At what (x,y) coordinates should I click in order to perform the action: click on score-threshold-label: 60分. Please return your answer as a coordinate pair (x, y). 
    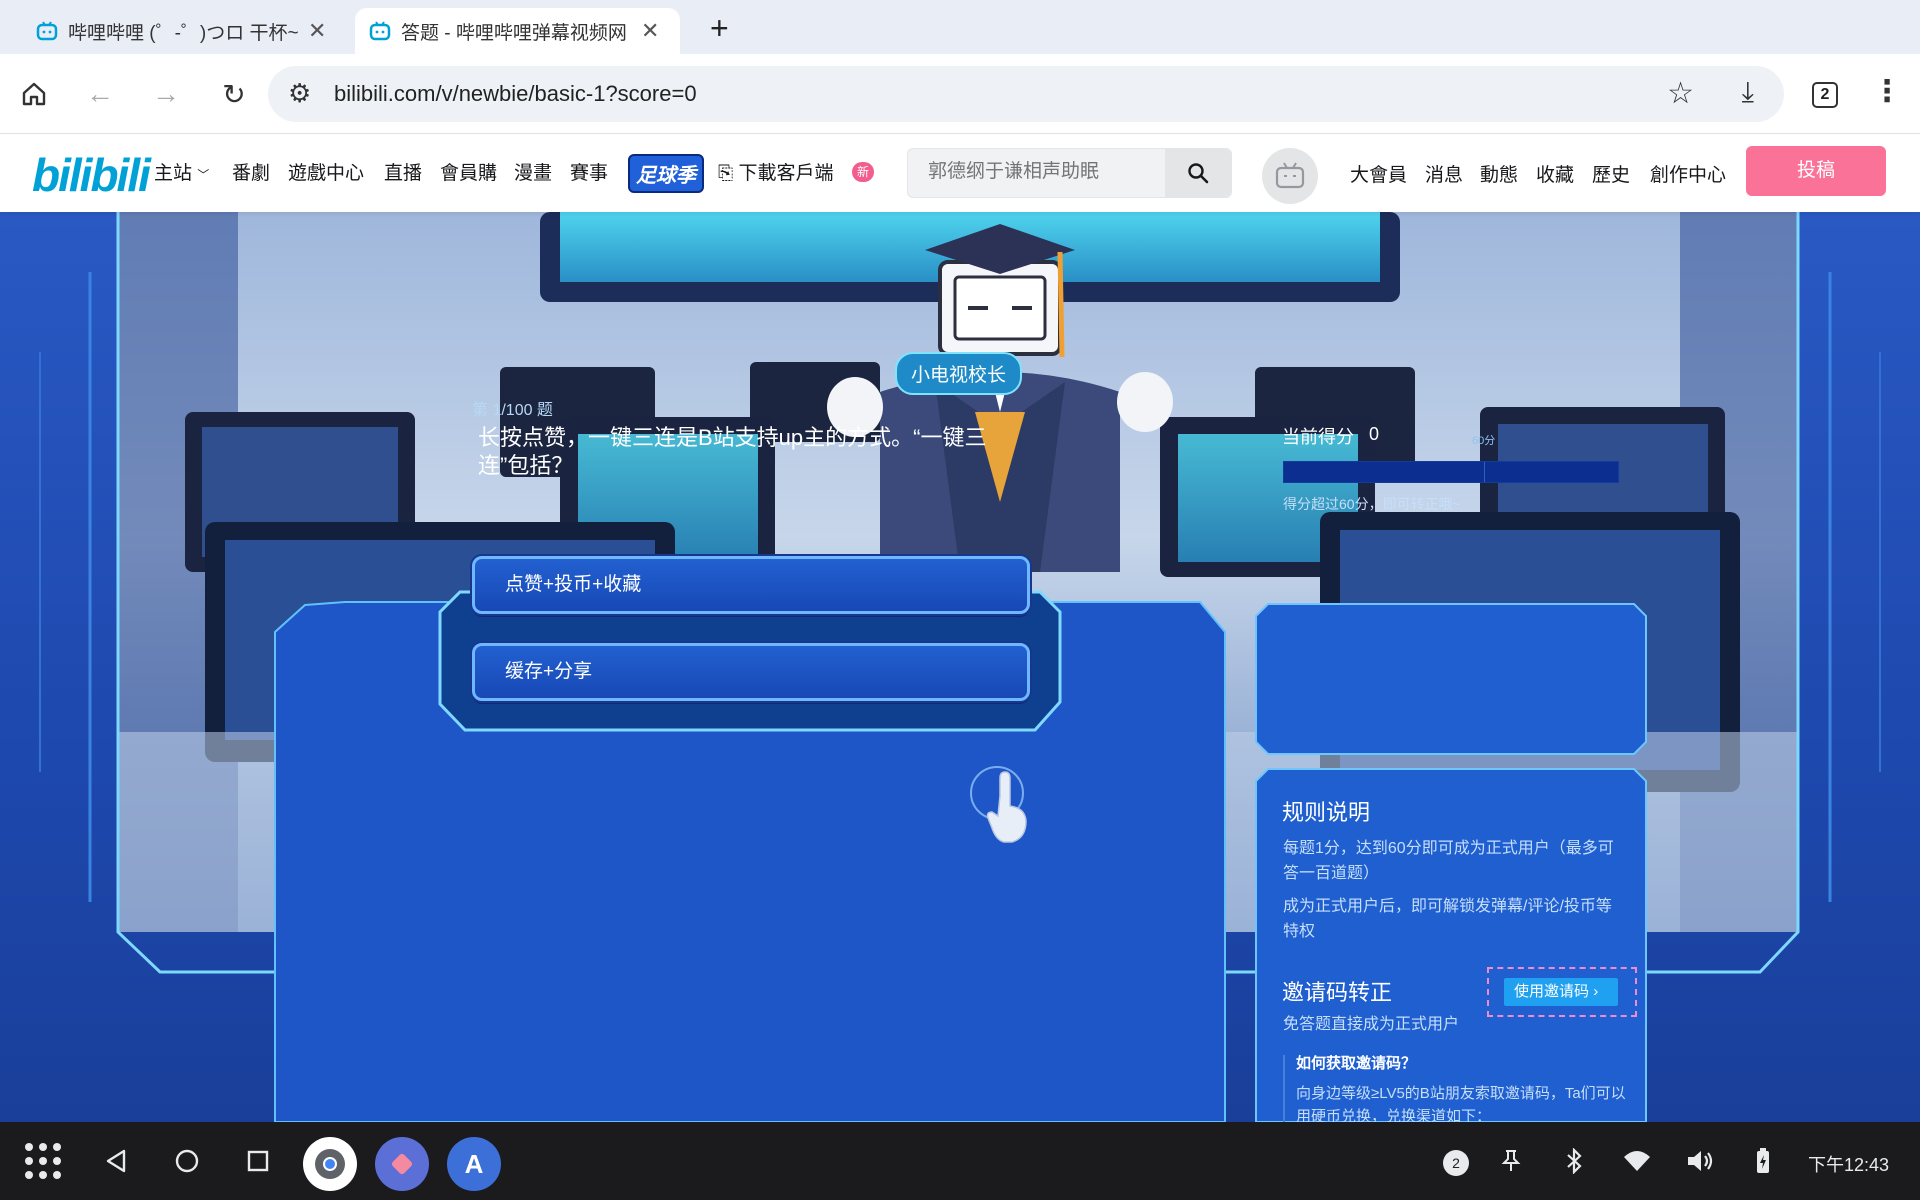
    Looking at the image, I should click on (1484, 441).